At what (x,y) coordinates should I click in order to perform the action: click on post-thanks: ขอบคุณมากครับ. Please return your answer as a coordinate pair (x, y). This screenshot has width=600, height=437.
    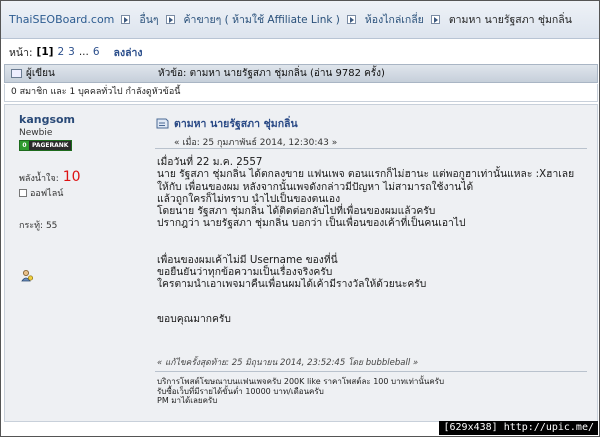
    Looking at the image, I should click on (194, 318).